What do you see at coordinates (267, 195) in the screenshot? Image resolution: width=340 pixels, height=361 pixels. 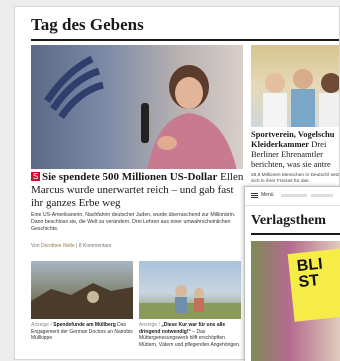 I see `menu-label: Menü` at bounding box center [267, 195].